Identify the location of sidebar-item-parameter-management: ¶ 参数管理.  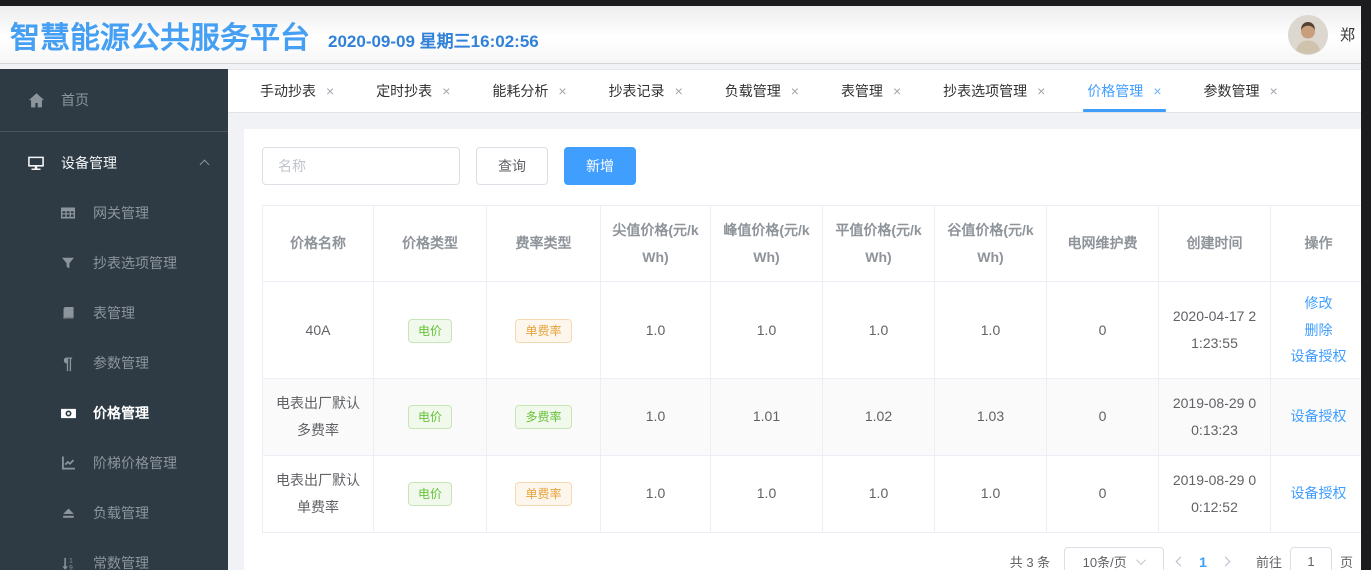
(114, 363).